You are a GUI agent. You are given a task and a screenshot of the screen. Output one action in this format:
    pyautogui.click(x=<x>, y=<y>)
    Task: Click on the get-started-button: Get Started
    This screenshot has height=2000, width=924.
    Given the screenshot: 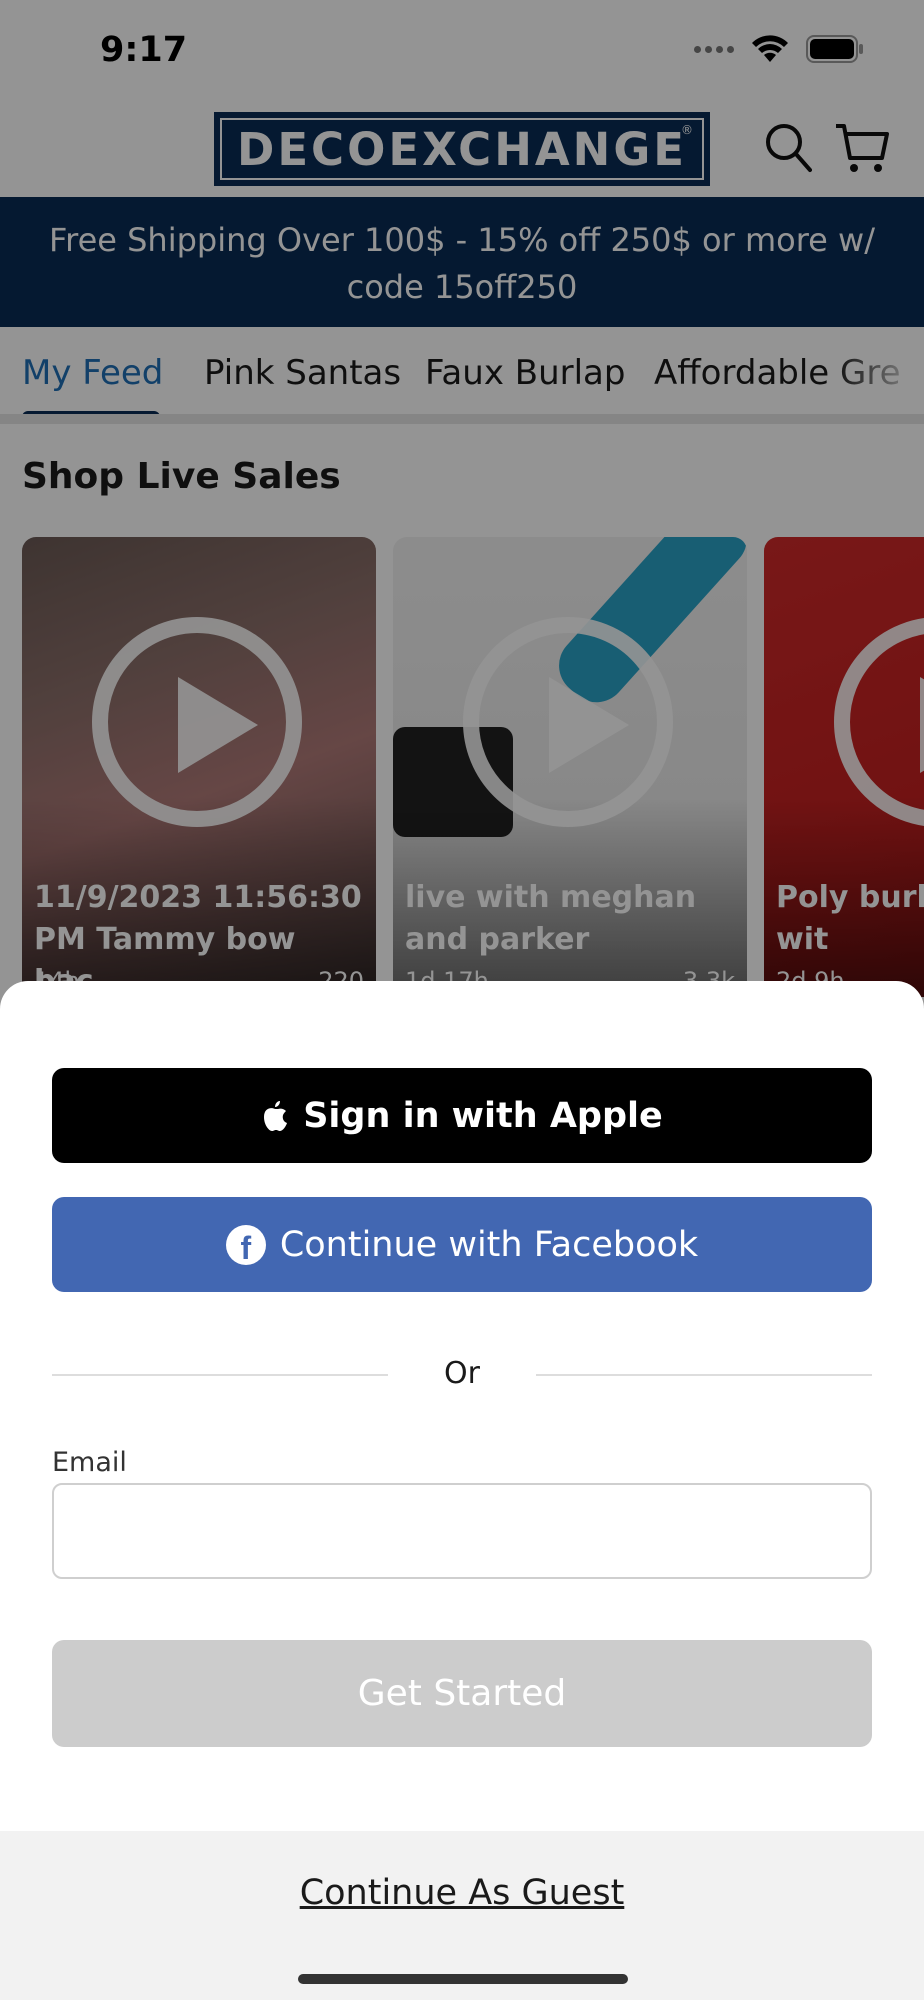 What is the action you would take?
    pyautogui.click(x=462, y=1693)
    